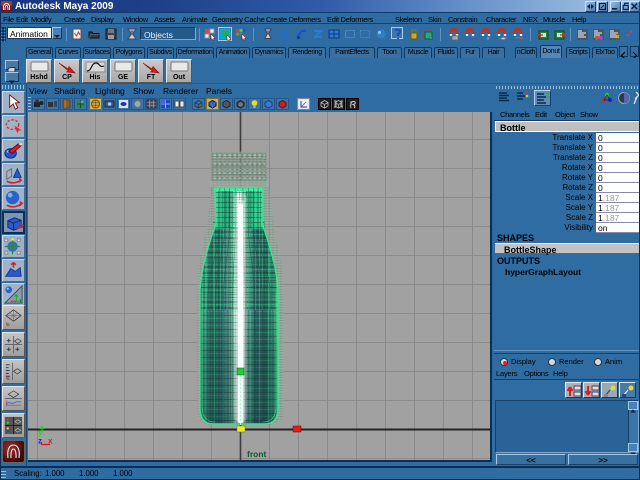 The image size is (640, 480). Describe the element at coordinates (257, 454) in the screenshot. I see `svg-text: front` at that location.